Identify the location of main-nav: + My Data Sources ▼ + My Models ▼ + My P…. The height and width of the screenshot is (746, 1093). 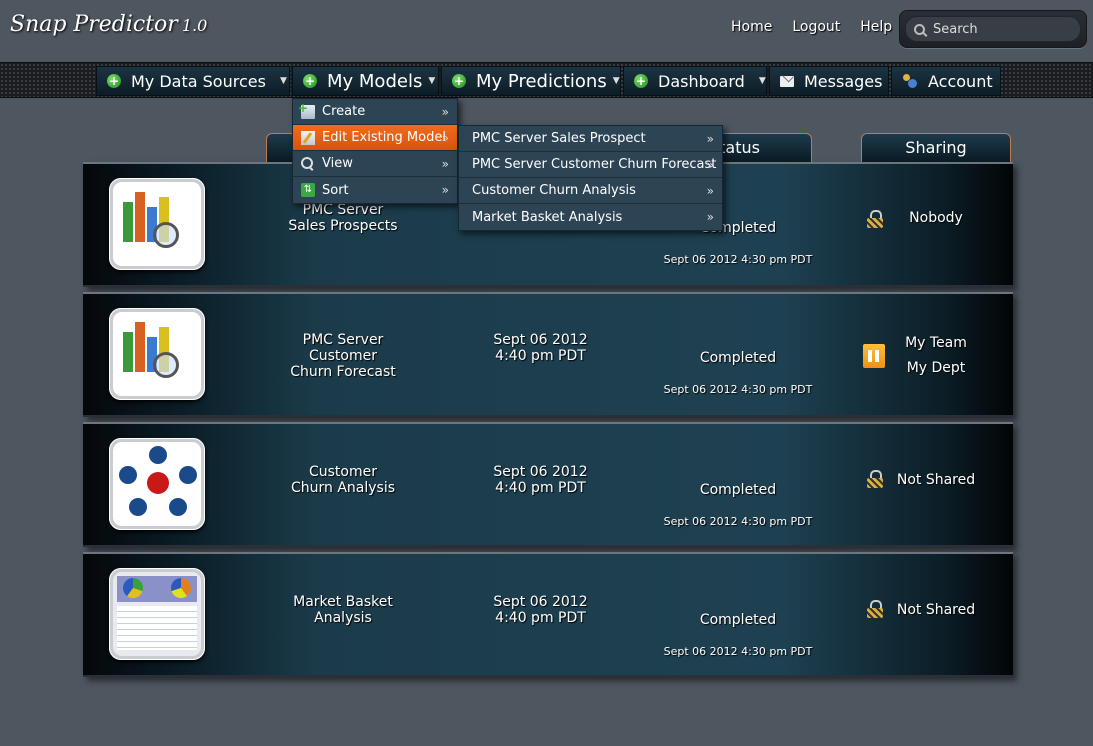
(546, 80).